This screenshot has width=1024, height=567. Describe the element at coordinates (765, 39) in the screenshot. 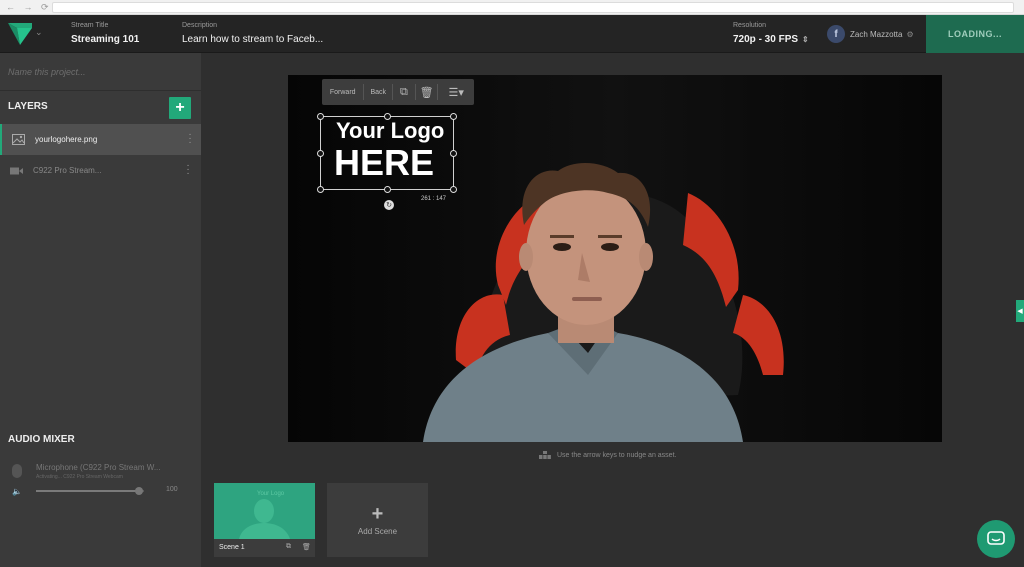

I see `resolution-value: 720p - 30 FPS` at that location.